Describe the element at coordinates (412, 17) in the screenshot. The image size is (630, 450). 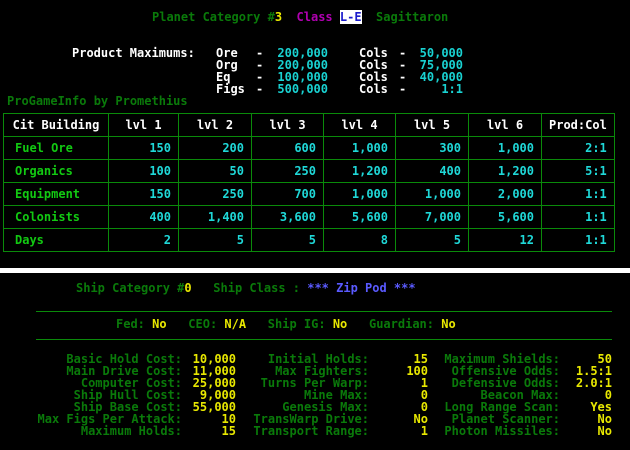
I see `planet-class-name: Sagittaron` at that location.